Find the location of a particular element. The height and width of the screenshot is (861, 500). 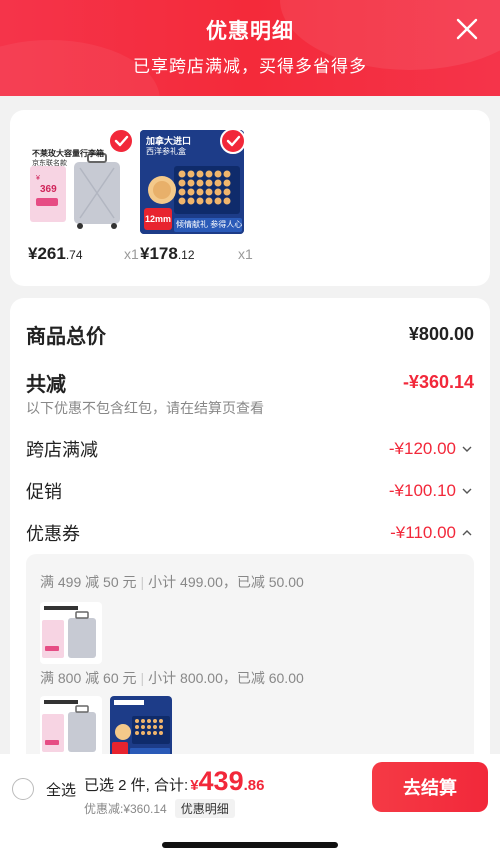

checkout-button: 去结算 is located at coordinates (430, 787).